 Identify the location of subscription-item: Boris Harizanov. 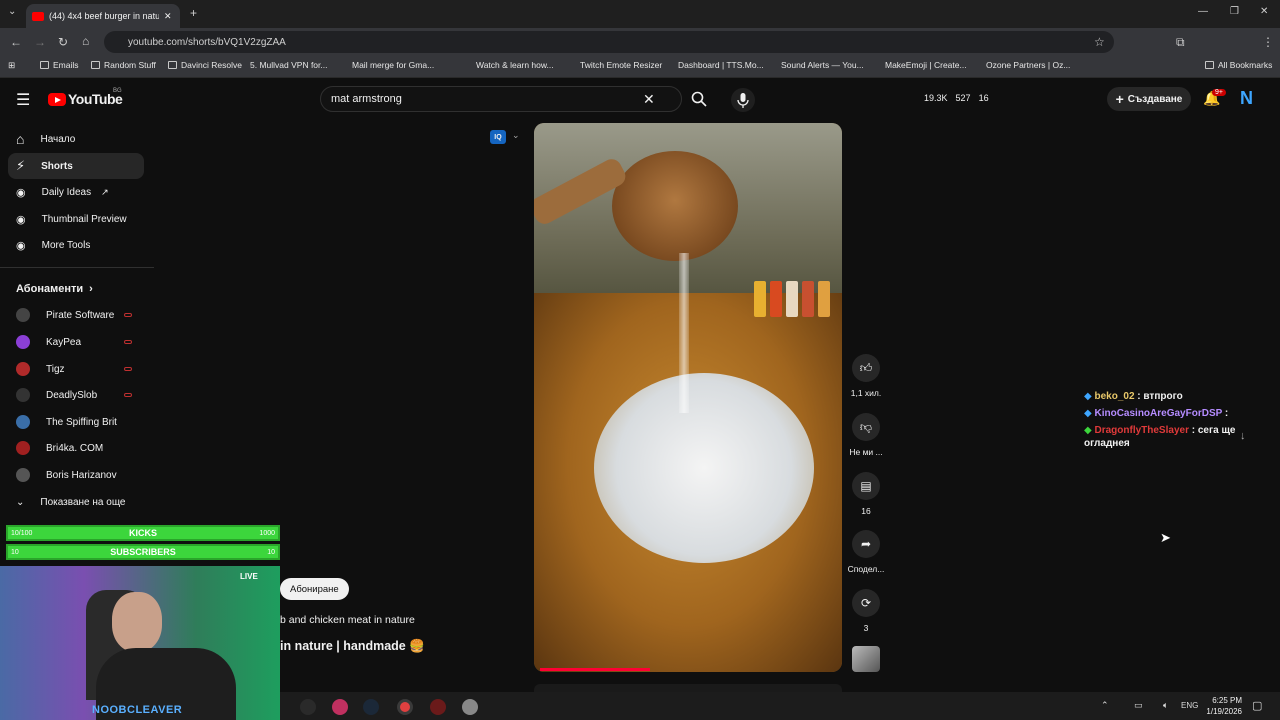
(76, 475).